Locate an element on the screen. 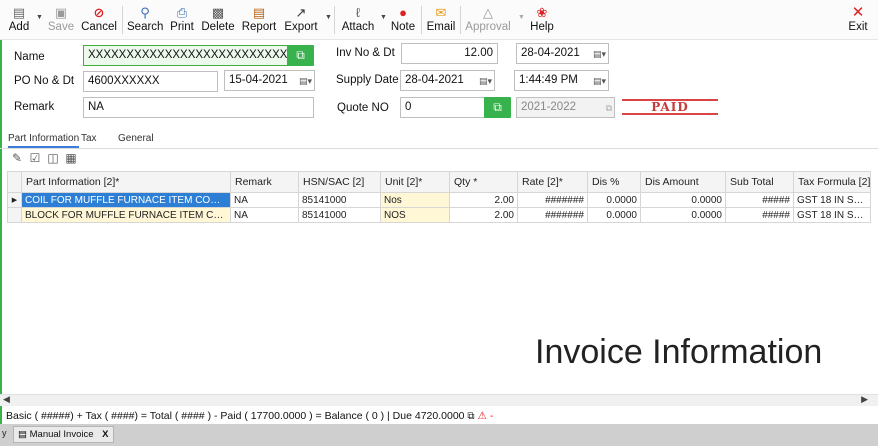 The width and height of the screenshot is (878, 446). help-button: ❀ Help is located at coordinates (542, 20).